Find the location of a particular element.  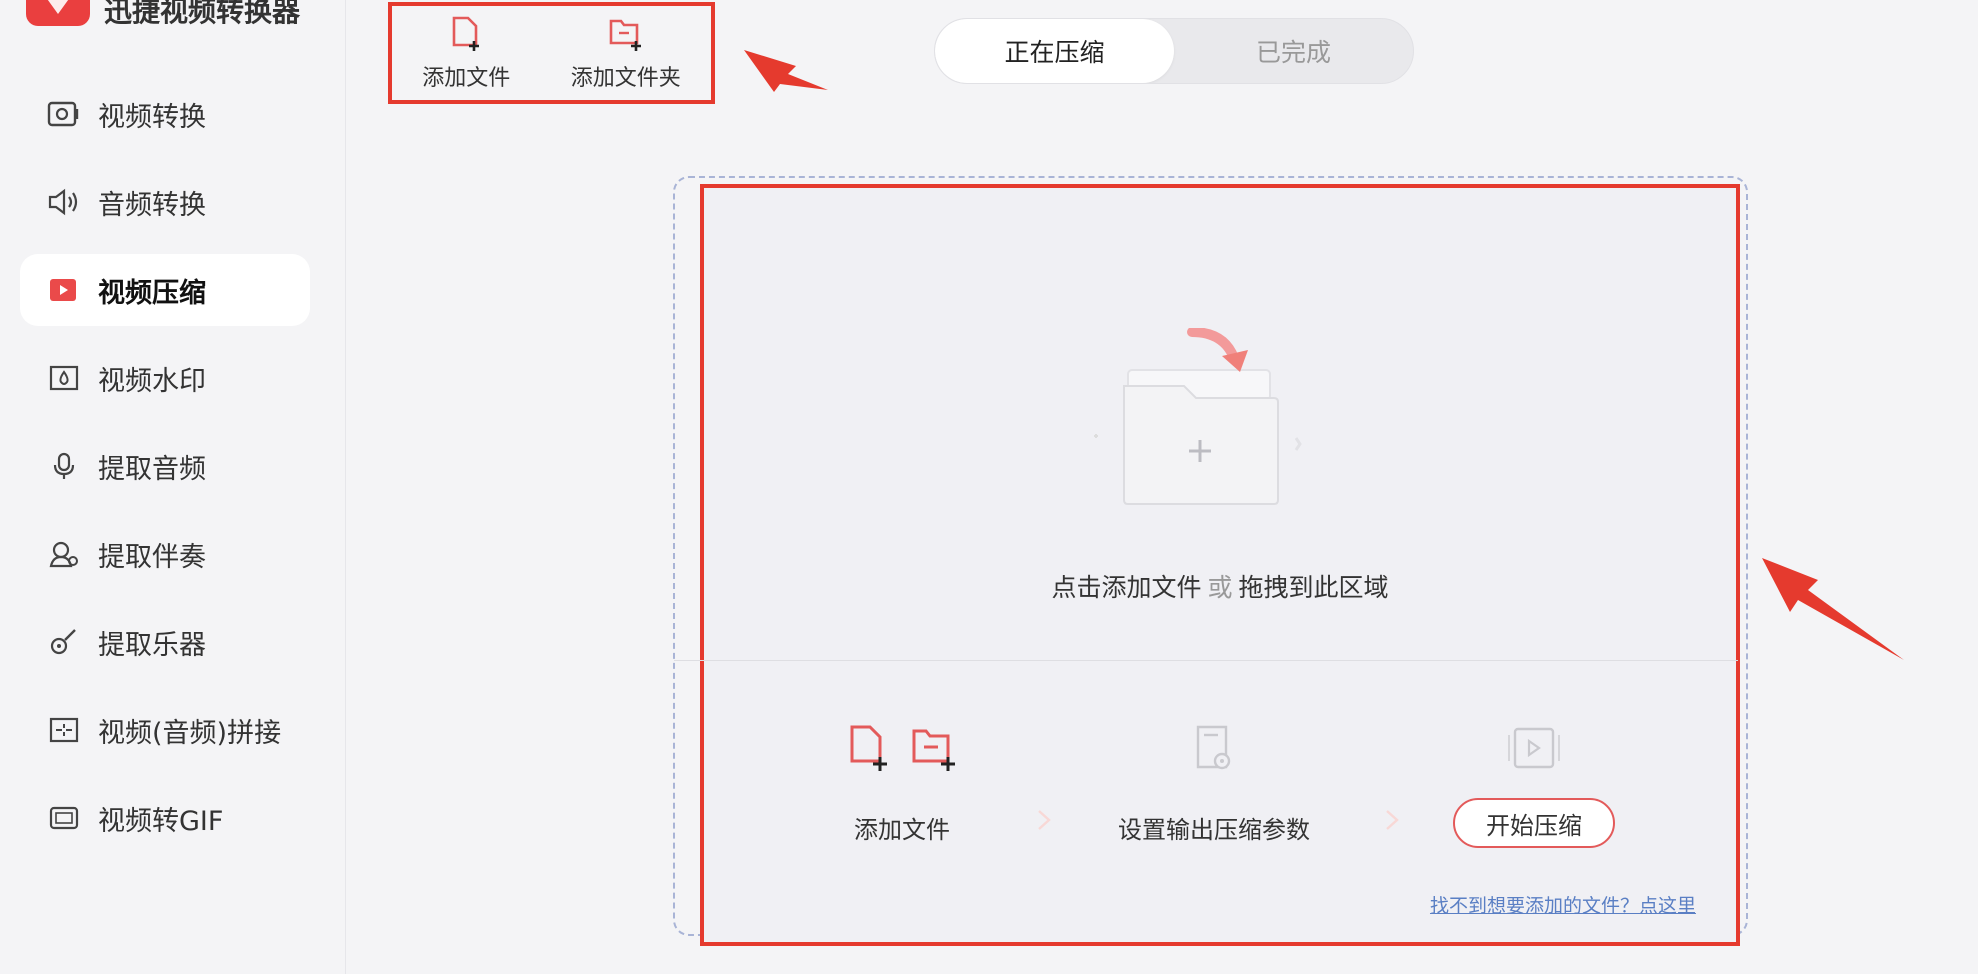

watermark-icon is located at coordinates (64, 378).